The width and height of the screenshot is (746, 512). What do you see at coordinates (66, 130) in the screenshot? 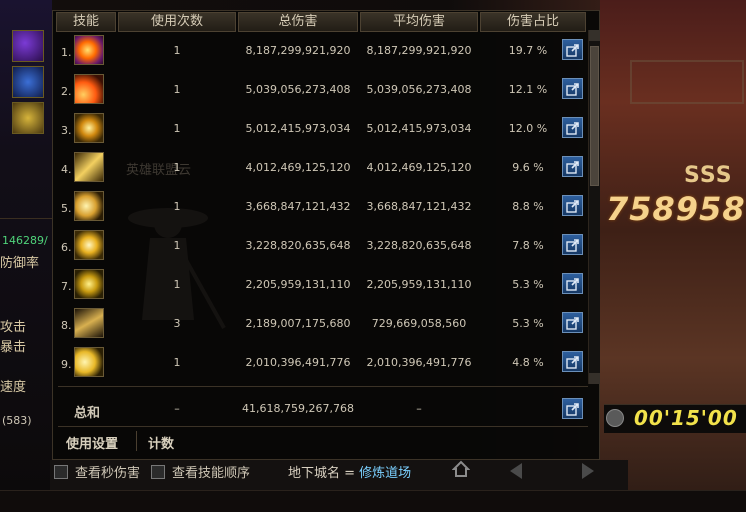
I see `row-index: 3.` at bounding box center [66, 130].